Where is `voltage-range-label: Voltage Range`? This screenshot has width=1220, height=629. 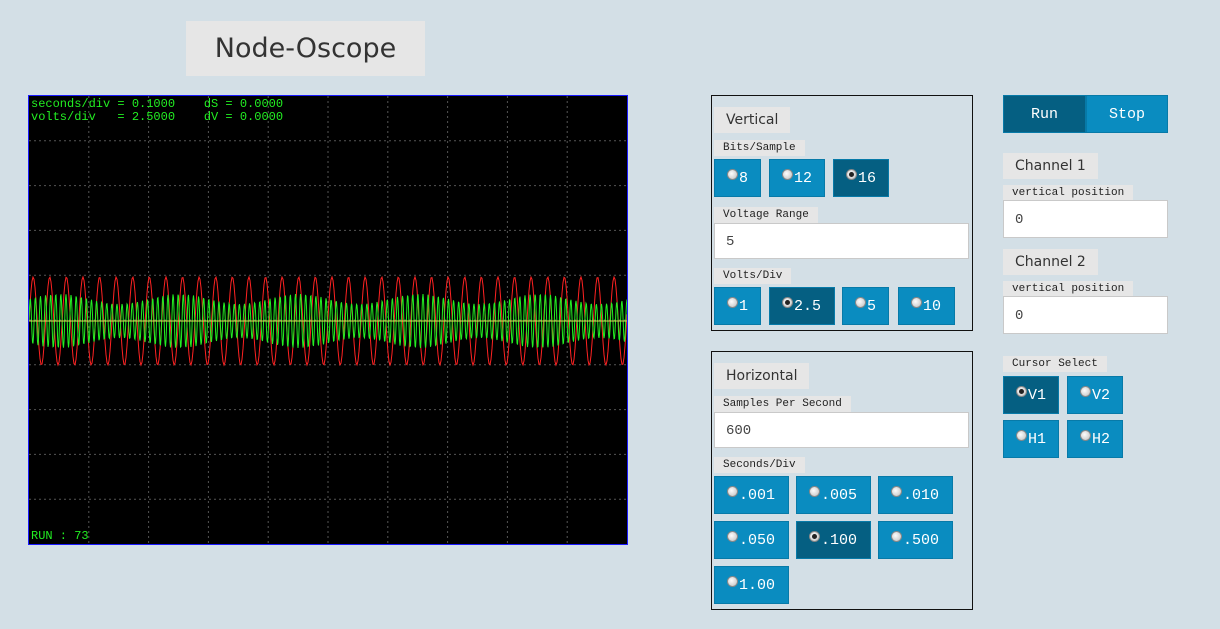 voltage-range-label: Voltage Range is located at coordinates (766, 215).